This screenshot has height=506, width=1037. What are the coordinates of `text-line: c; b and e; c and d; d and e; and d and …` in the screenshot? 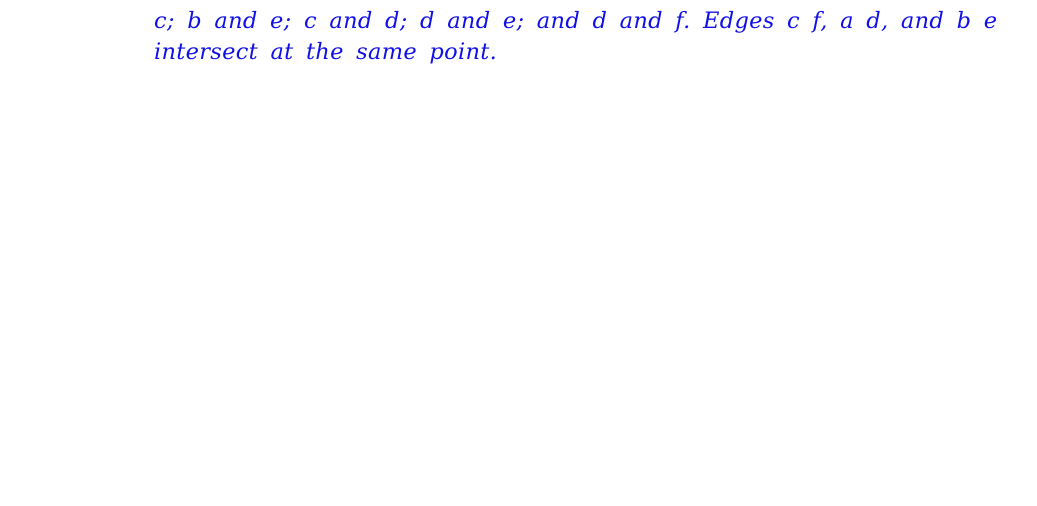 It's located at (576, 21).